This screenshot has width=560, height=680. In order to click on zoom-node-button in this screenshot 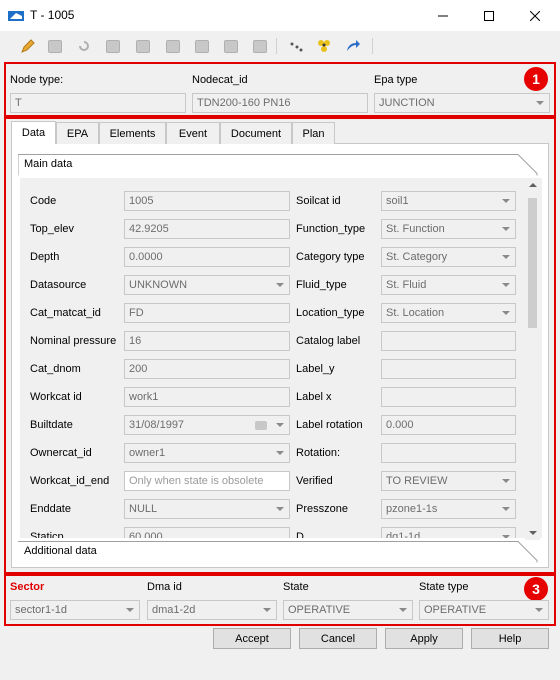, I will do `click(260, 46)`.